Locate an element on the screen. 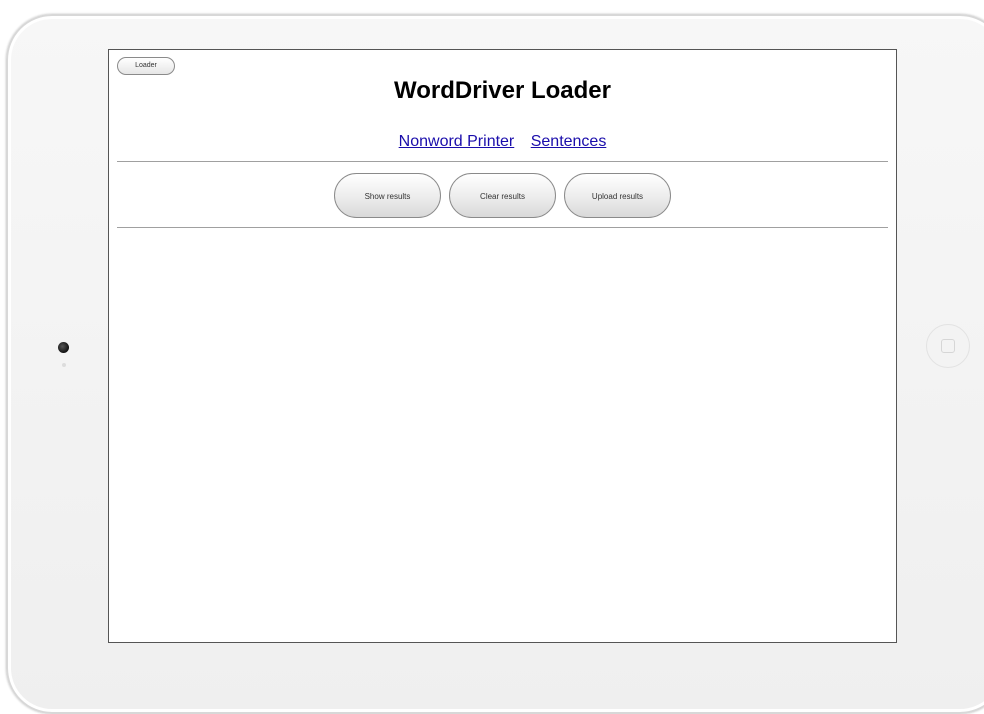 The width and height of the screenshot is (984, 714). clear-results-button: Clear results is located at coordinates (502, 195).